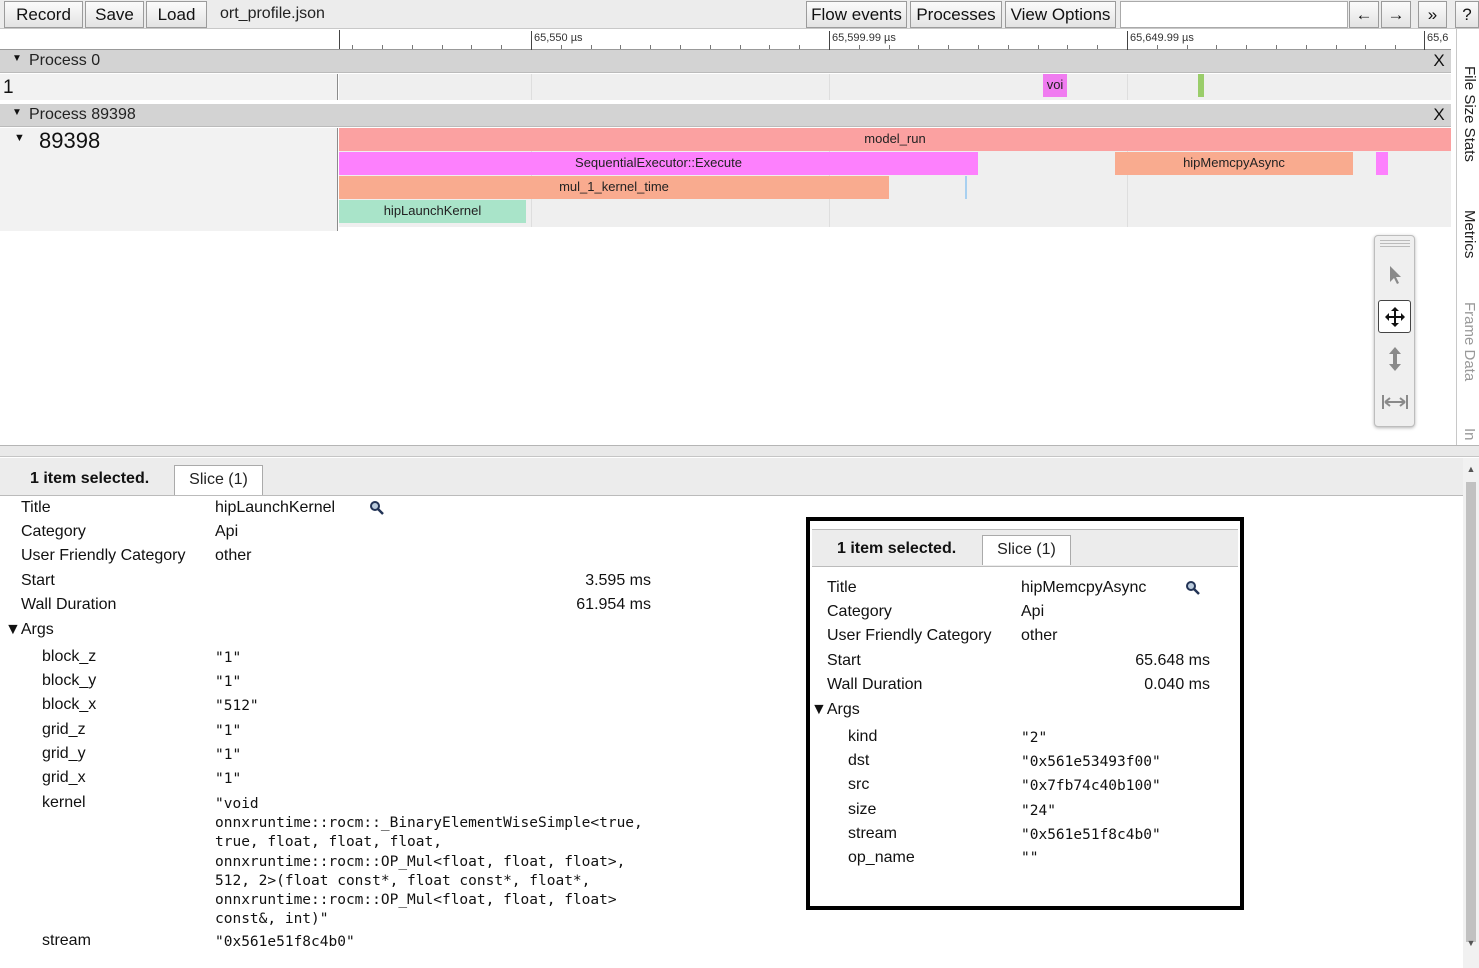 The image size is (1479, 968). What do you see at coordinates (1201, 85) in the screenshot?
I see `slice-marker` at bounding box center [1201, 85].